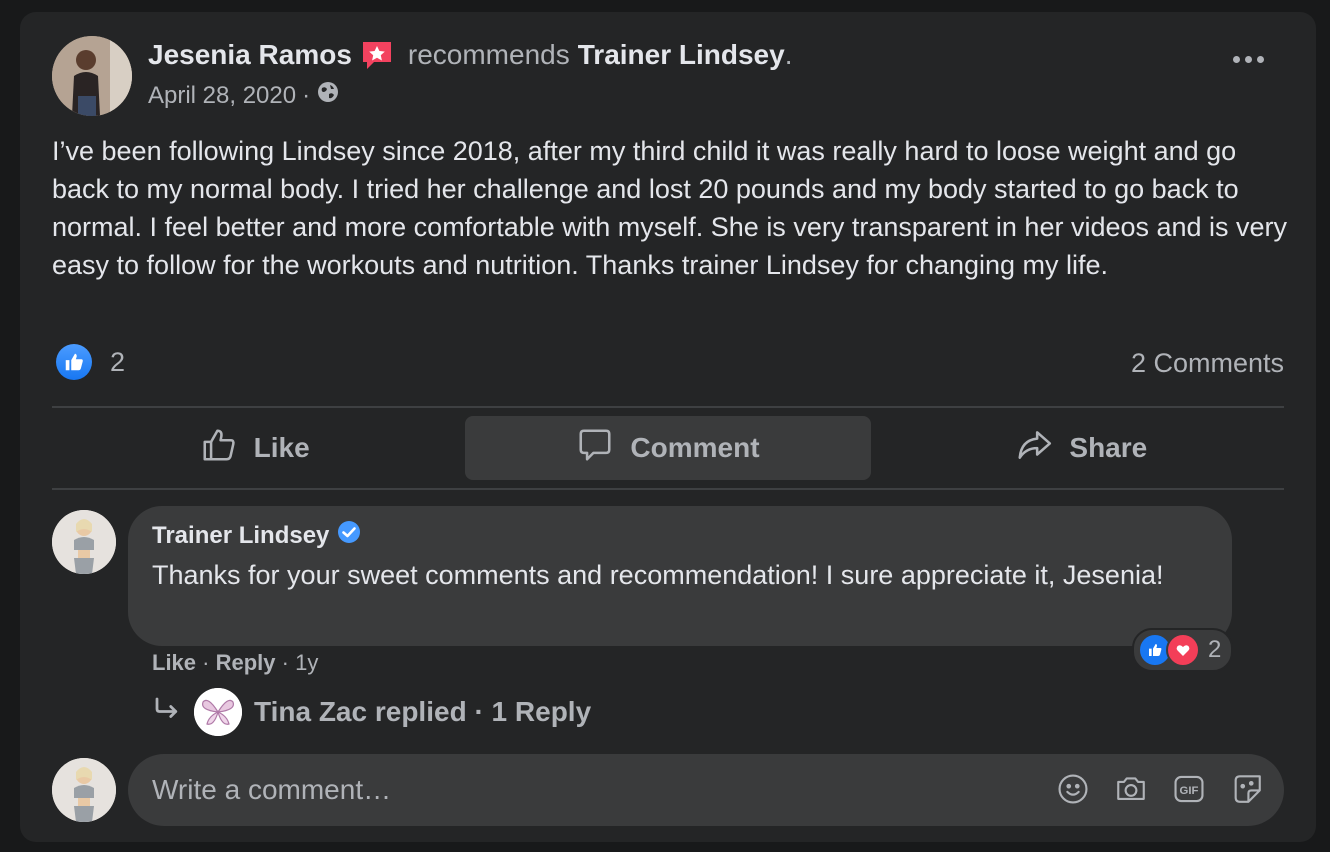  I want to click on action-bar: Like Comment Share, so click(668, 448).